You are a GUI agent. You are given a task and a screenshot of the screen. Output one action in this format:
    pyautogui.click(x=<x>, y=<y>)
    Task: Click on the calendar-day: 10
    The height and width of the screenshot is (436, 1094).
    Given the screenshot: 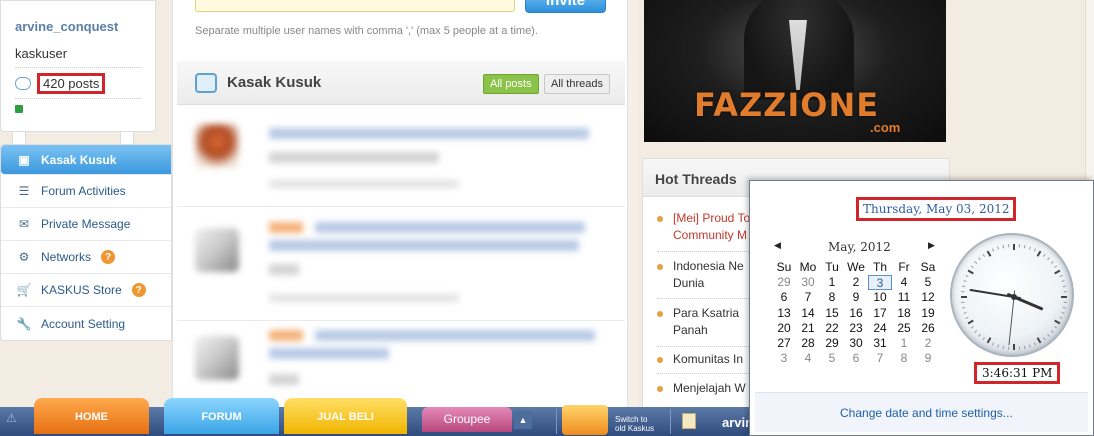 What is the action you would take?
    pyautogui.click(x=880, y=297)
    